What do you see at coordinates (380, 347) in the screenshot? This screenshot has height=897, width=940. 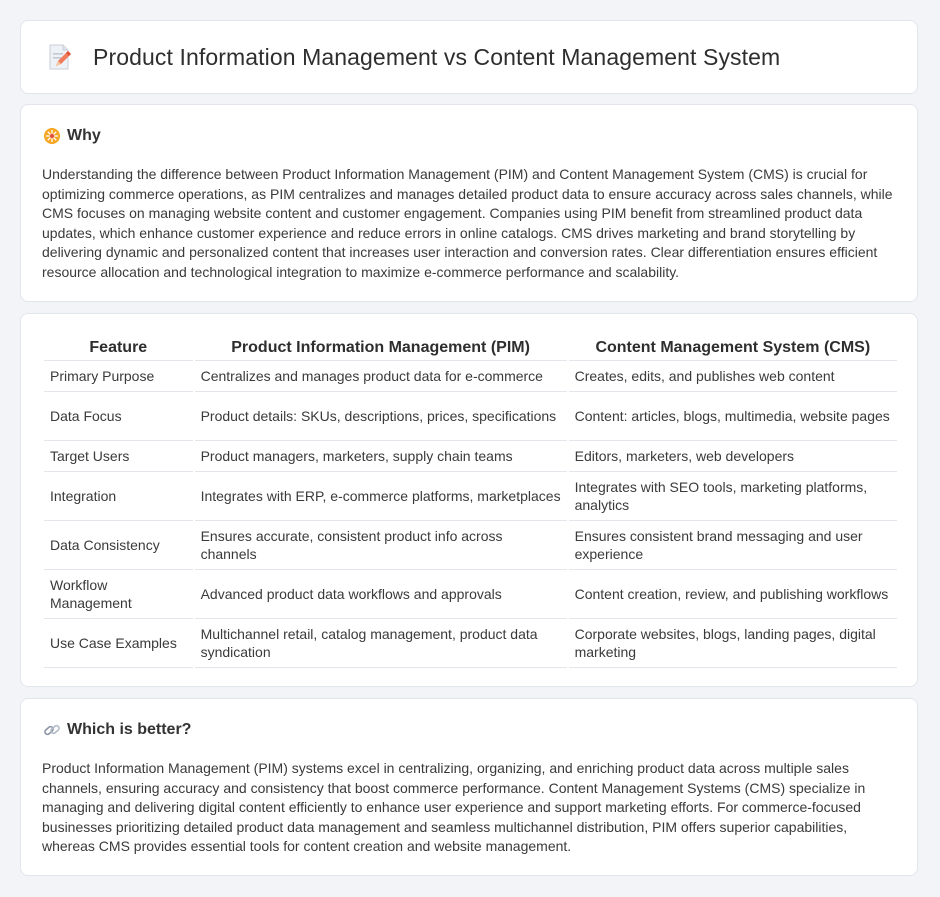 I see `table-header-pim: Product Information Management (PIM)` at bounding box center [380, 347].